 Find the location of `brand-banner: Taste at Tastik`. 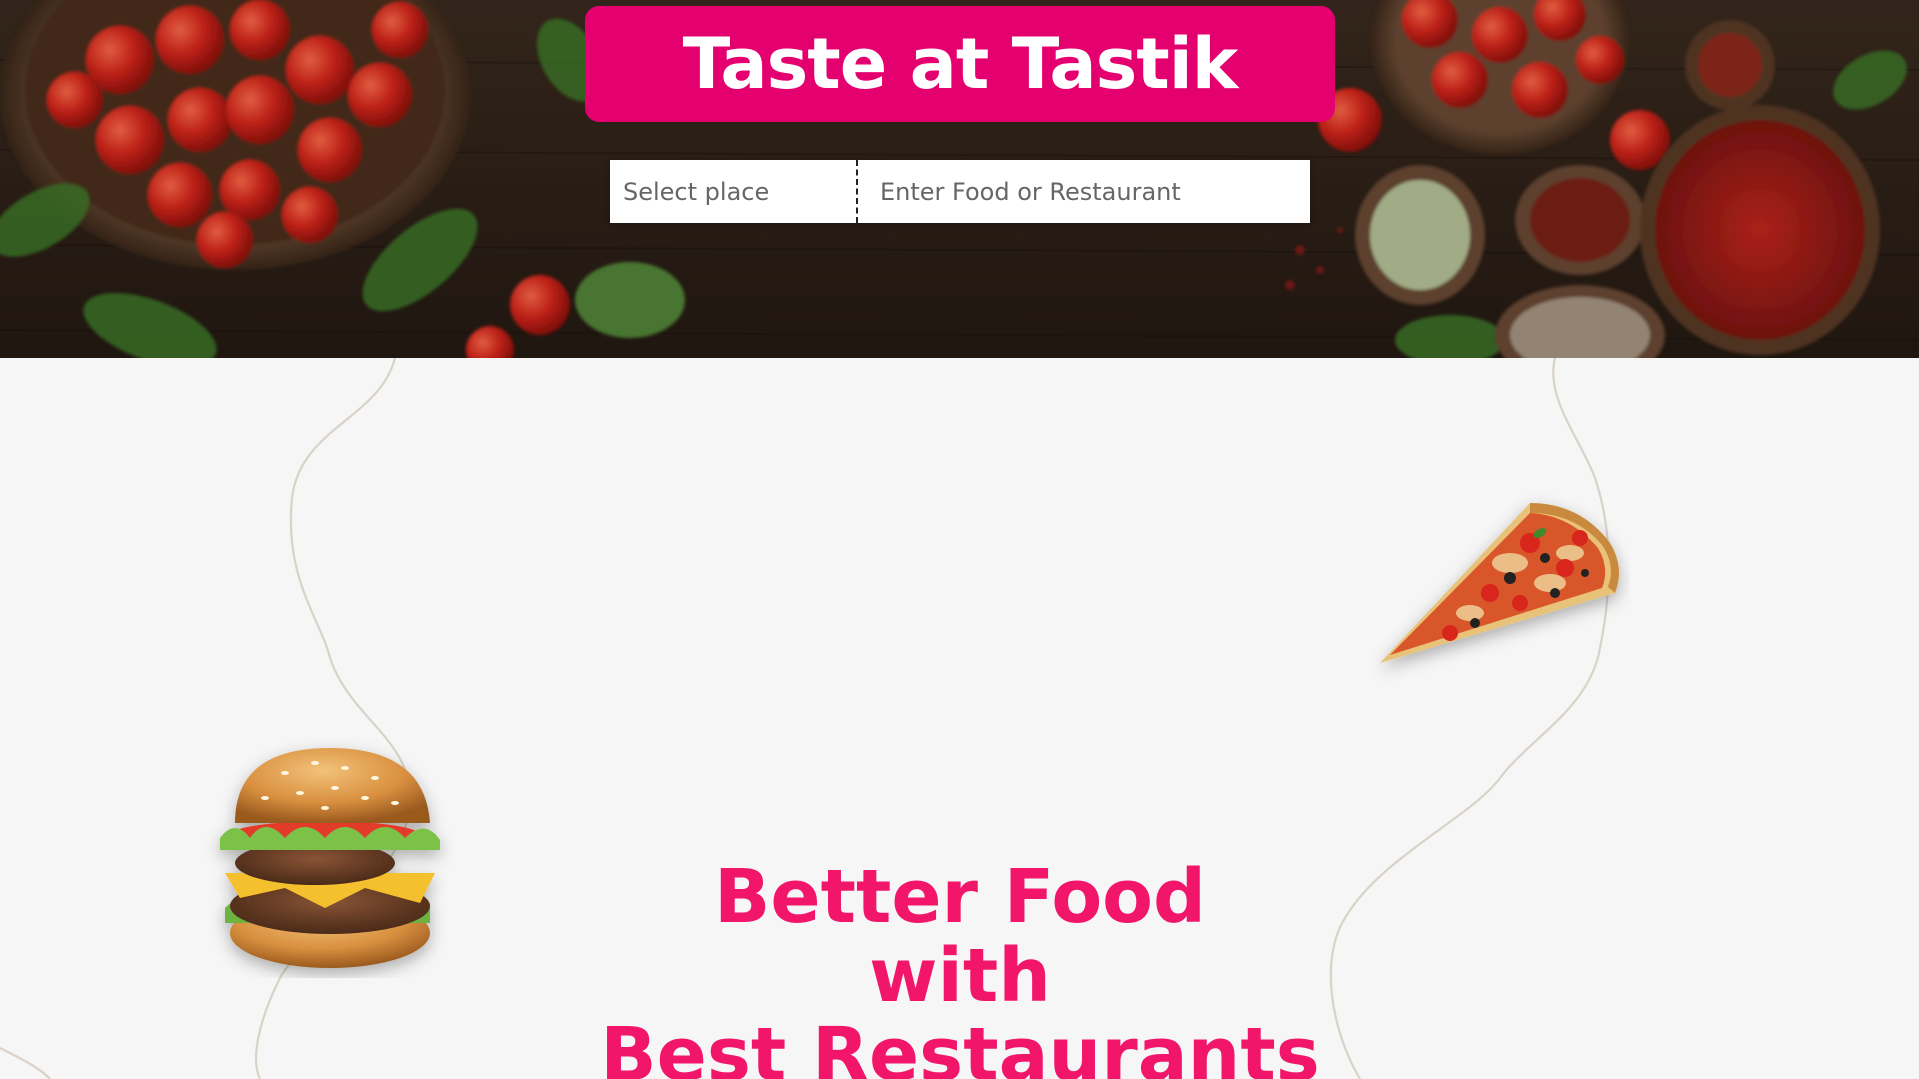

brand-banner: Taste at Tastik is located at coordinates (960, 64).